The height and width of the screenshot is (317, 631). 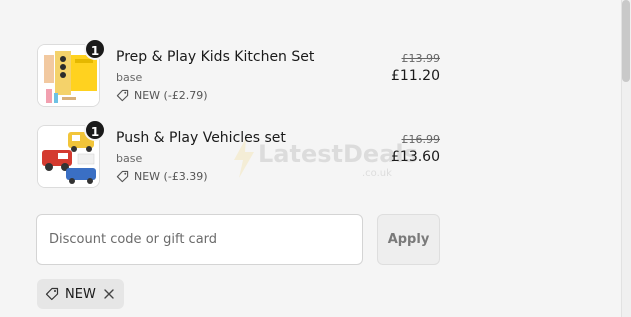 What do you see at coordinates (199, 239) in the screenshot?
I see `discount-code-input` at bounding box center [199, 239].